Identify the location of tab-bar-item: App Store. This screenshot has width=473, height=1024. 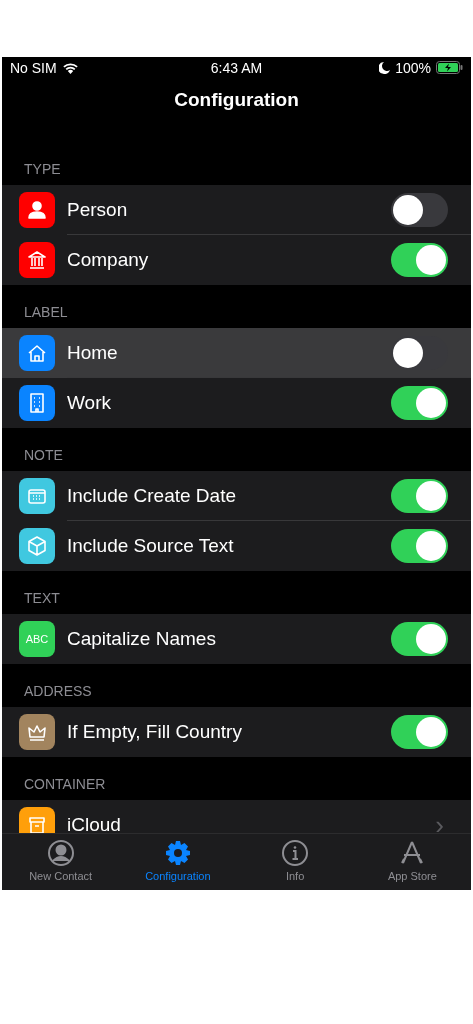
(412, 862).